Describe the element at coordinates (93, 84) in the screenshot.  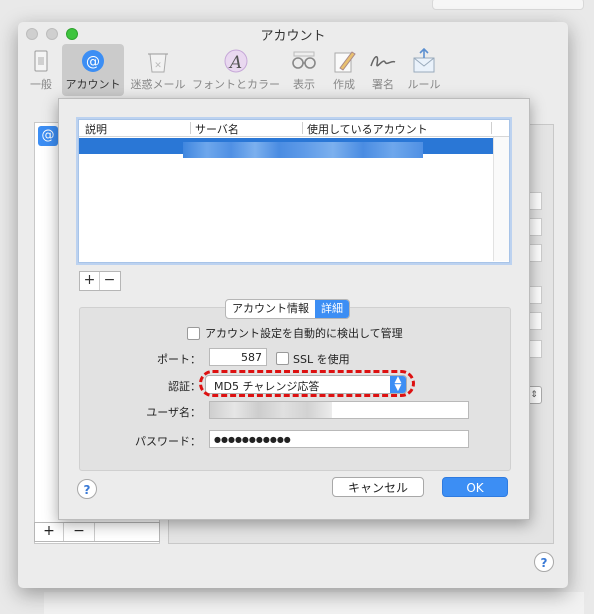
I see `toolbar-label-accounts: アカウント` at that location.